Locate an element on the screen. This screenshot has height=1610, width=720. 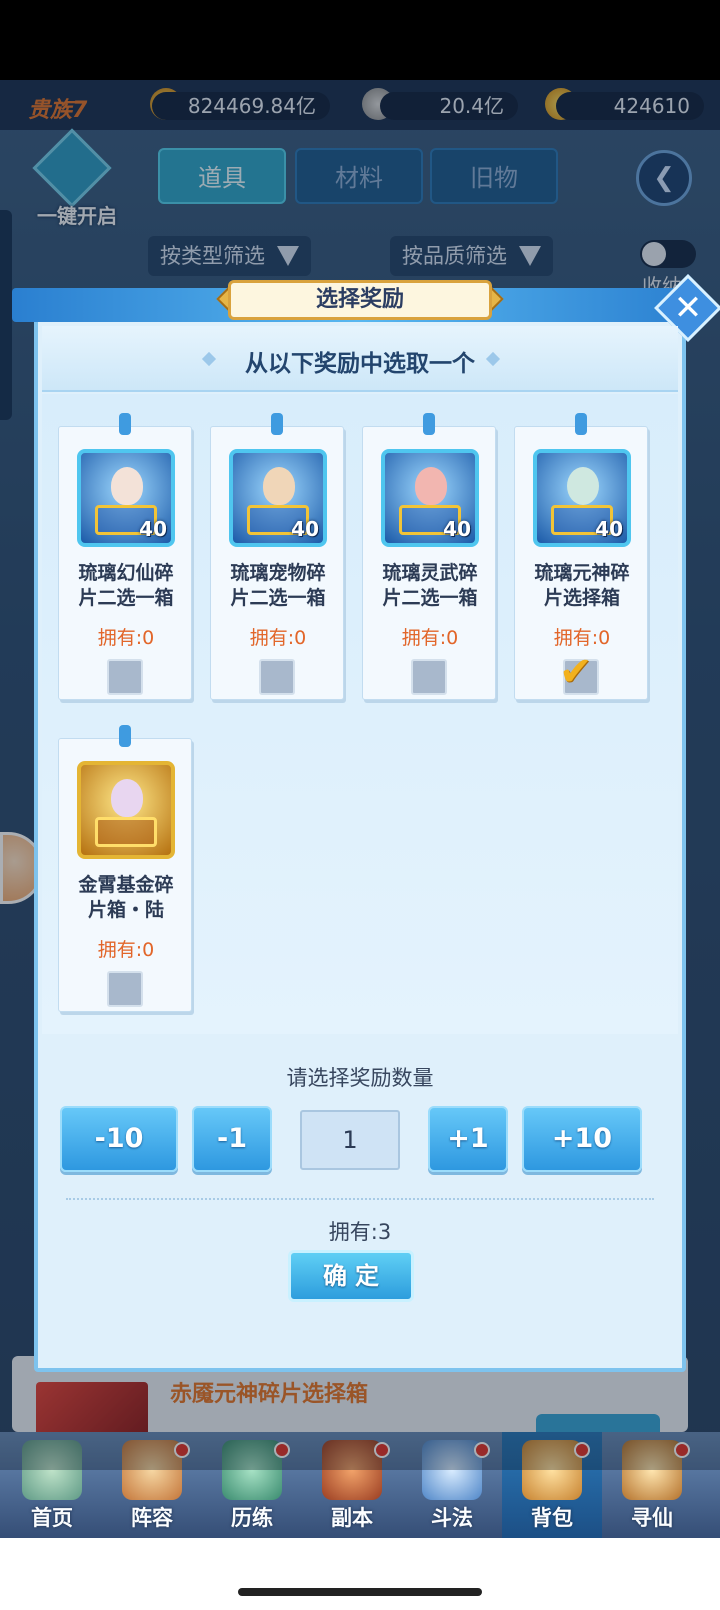
reward-name-line: 片箱・陆 is located at coordinates (125, 910).